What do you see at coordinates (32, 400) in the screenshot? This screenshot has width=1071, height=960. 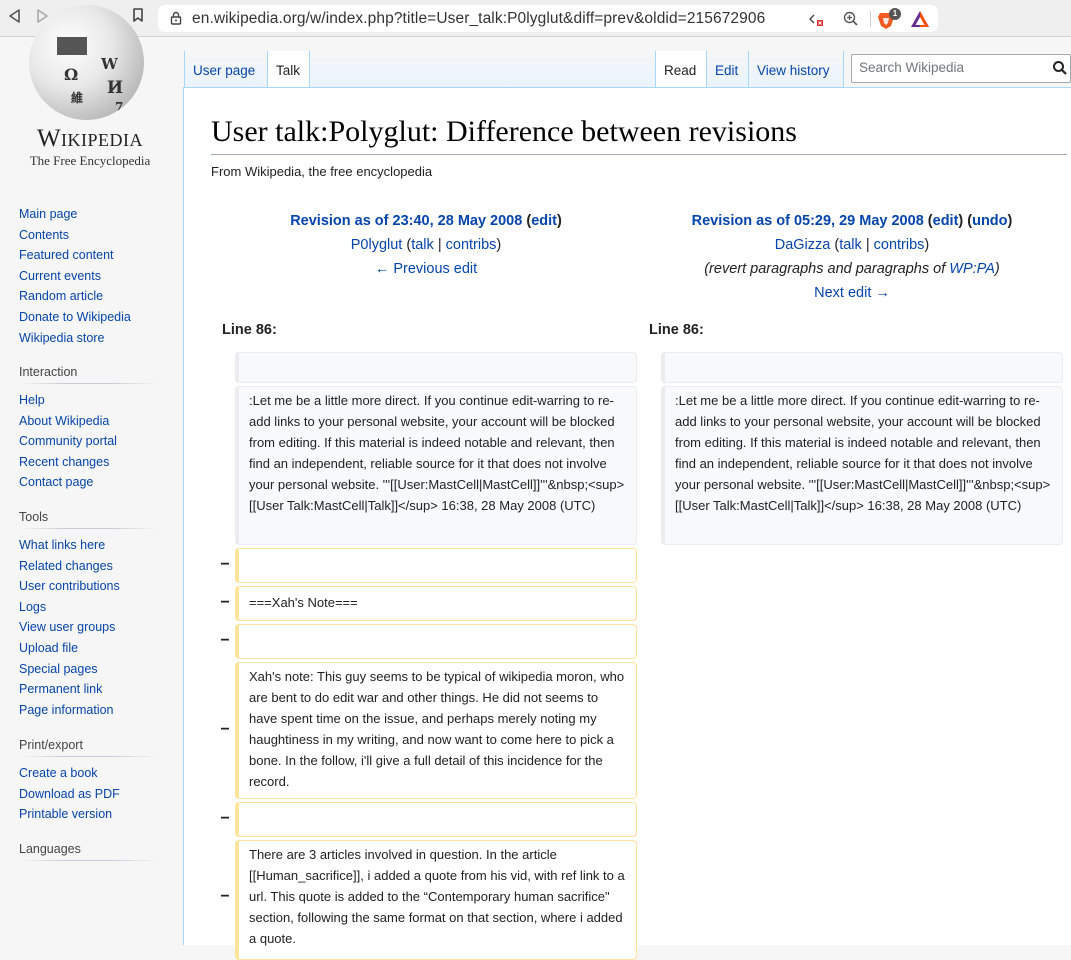 I see `sidebar-item-help: Help` at bounding box center [32, 400].